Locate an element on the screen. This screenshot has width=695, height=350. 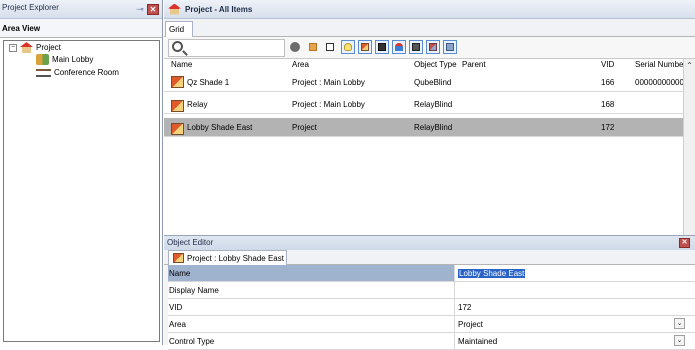
area-view-label: Area View is located at coordinates (81, 28).